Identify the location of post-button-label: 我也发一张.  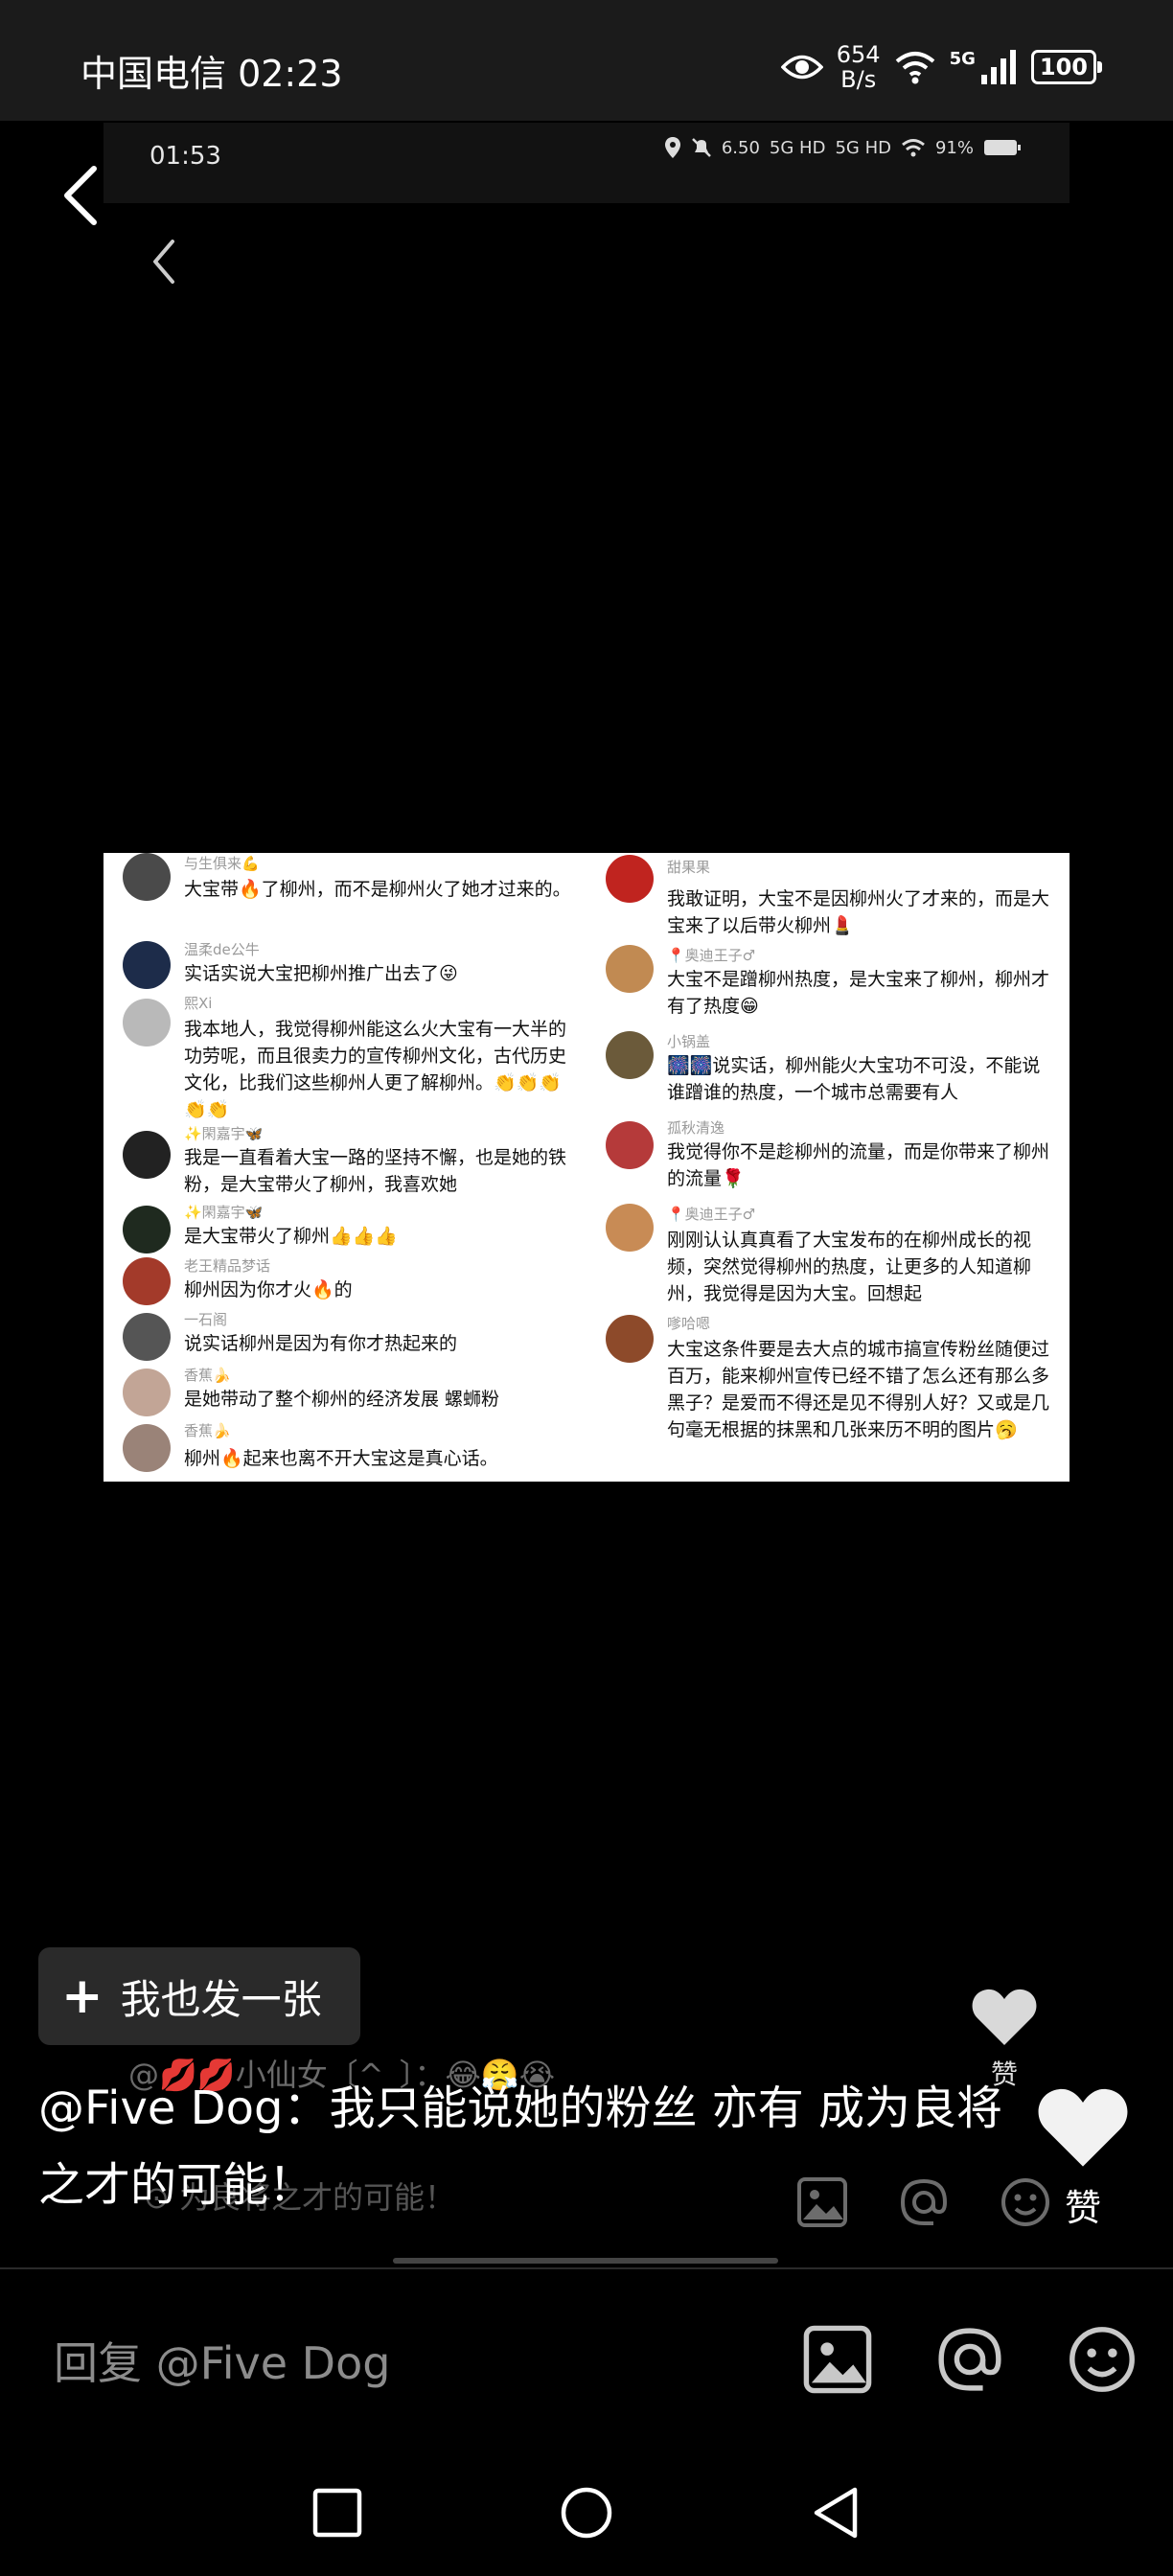
(221, 1999).